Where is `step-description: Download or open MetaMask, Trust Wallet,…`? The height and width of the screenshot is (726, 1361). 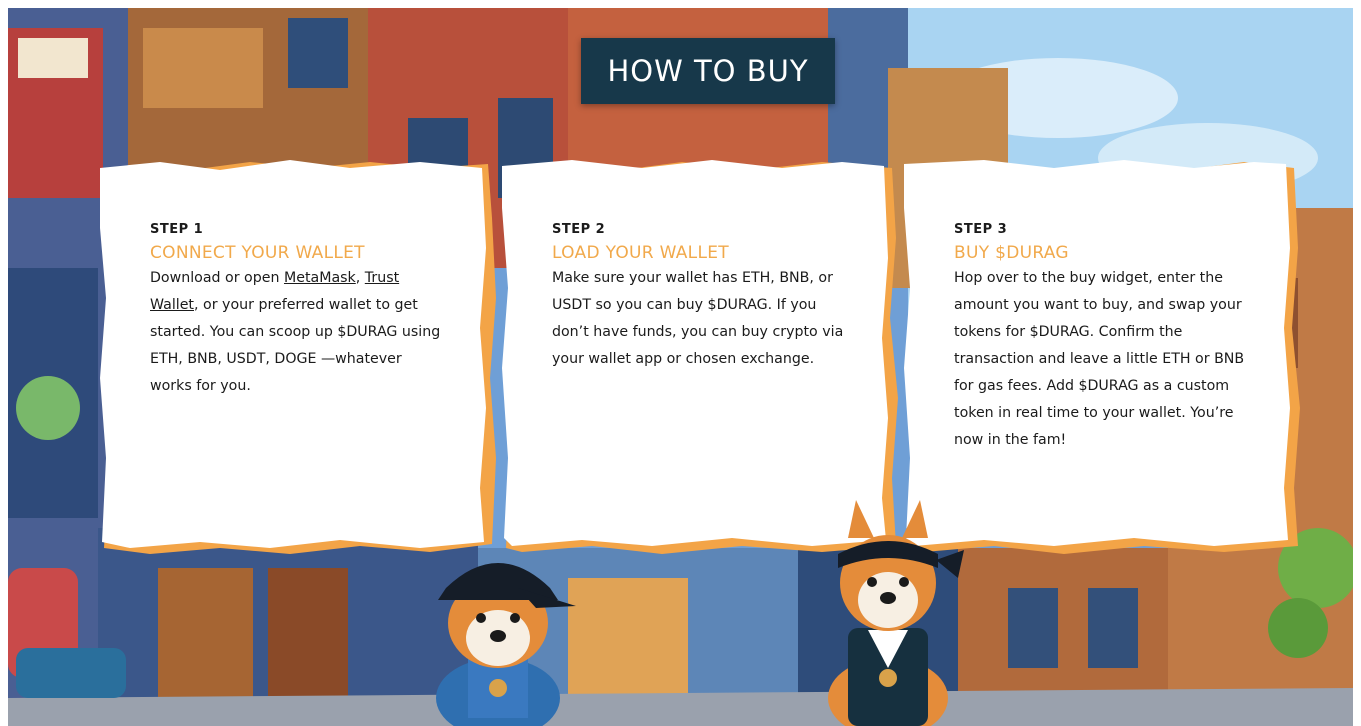 step-description: Download or open MetaMask, Trust Wallet,… is located at coordinates (296, 332).